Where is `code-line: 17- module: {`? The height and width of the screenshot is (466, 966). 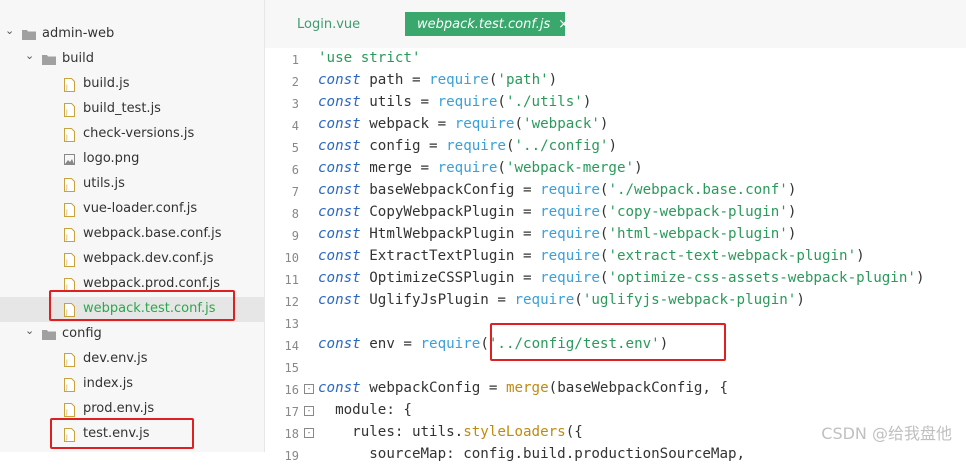 code-line: 17- module: { is located at coordinates (615, 411).